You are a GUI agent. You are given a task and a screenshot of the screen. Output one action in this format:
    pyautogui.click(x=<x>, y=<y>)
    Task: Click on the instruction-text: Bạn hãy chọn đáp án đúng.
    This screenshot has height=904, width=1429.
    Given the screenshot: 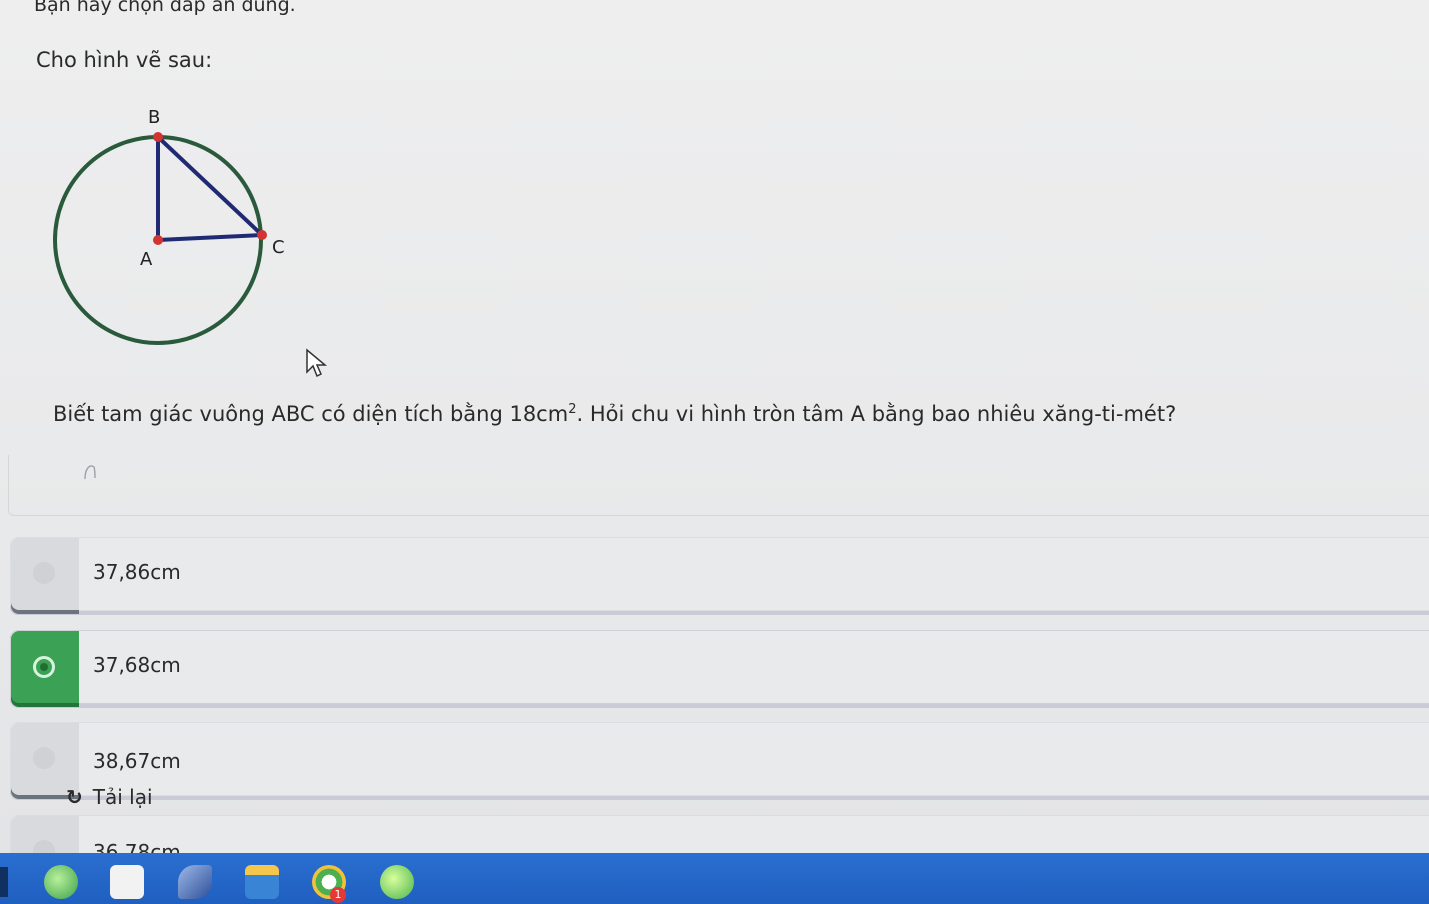 What is the action you would take?
    pyautogui.click(x=165, y=8)
    